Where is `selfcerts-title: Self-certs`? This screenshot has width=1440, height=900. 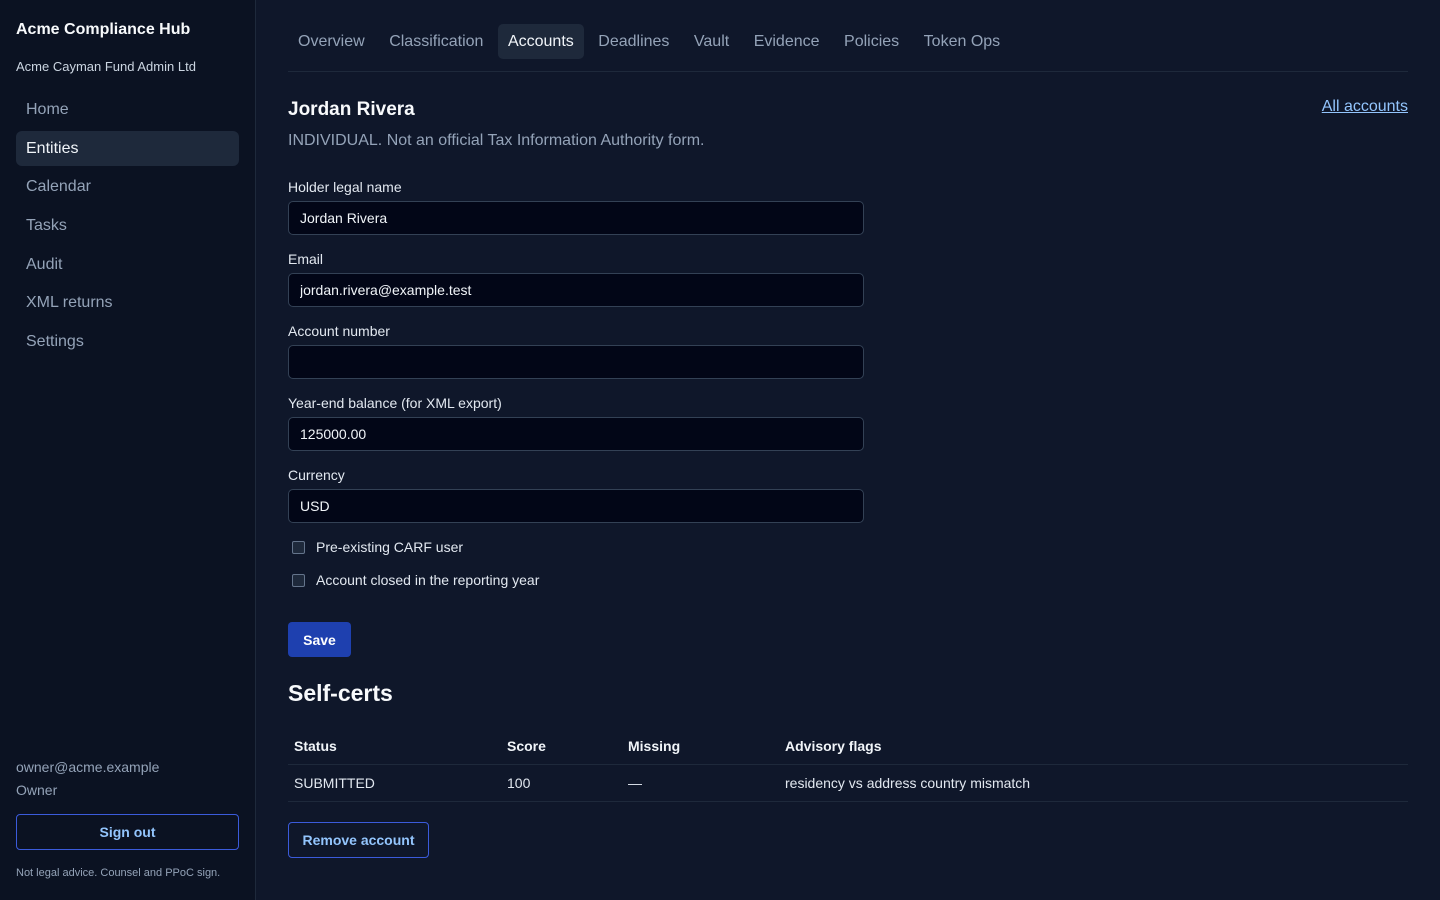 selfcerts-title: Self-certs is located at coordinates (340, 693).